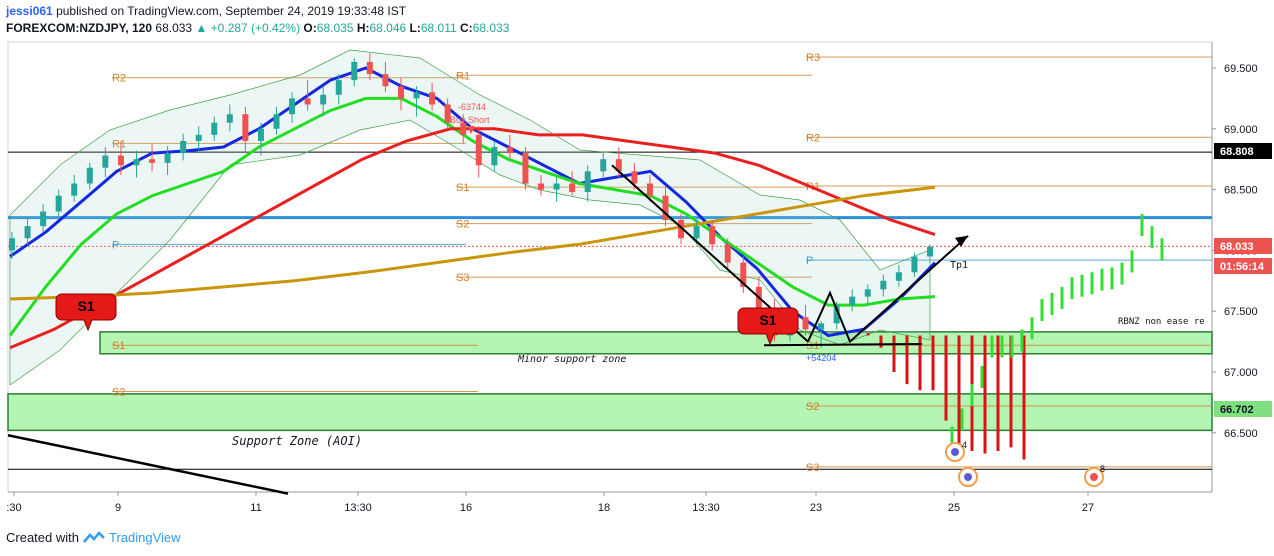 The height and width of the screenshot is (556, 1274). What do you see at coordinates (470, 120) in the screenshot?
I see `buy-short-label: Buy Short` at bounding box center [470, 120].